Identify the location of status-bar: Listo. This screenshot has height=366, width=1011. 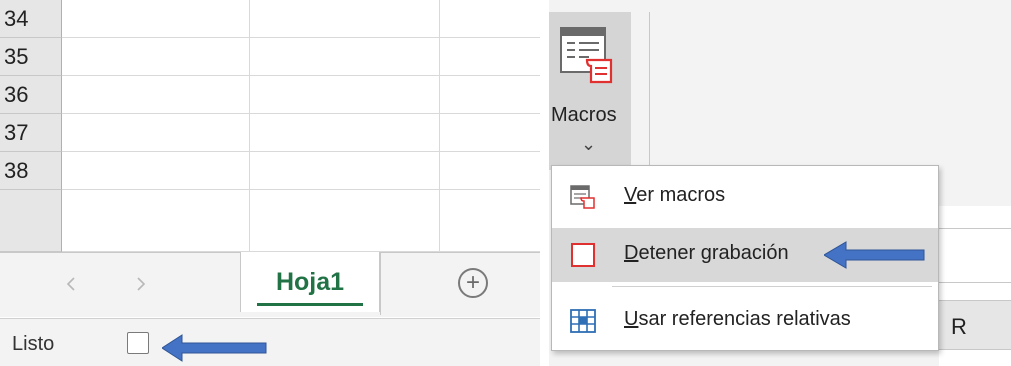
(270, 342).